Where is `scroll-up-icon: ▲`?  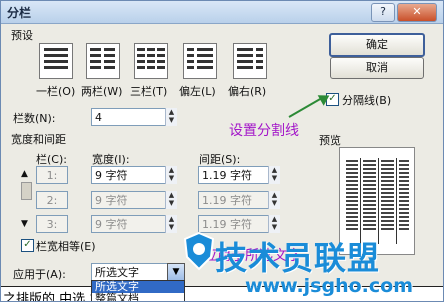 scroll-up-icon: ▲ is located at coordinates (24, 174).